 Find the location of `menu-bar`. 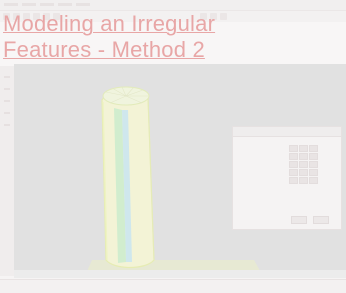

menu-bar is located at coordinates (173, 5).